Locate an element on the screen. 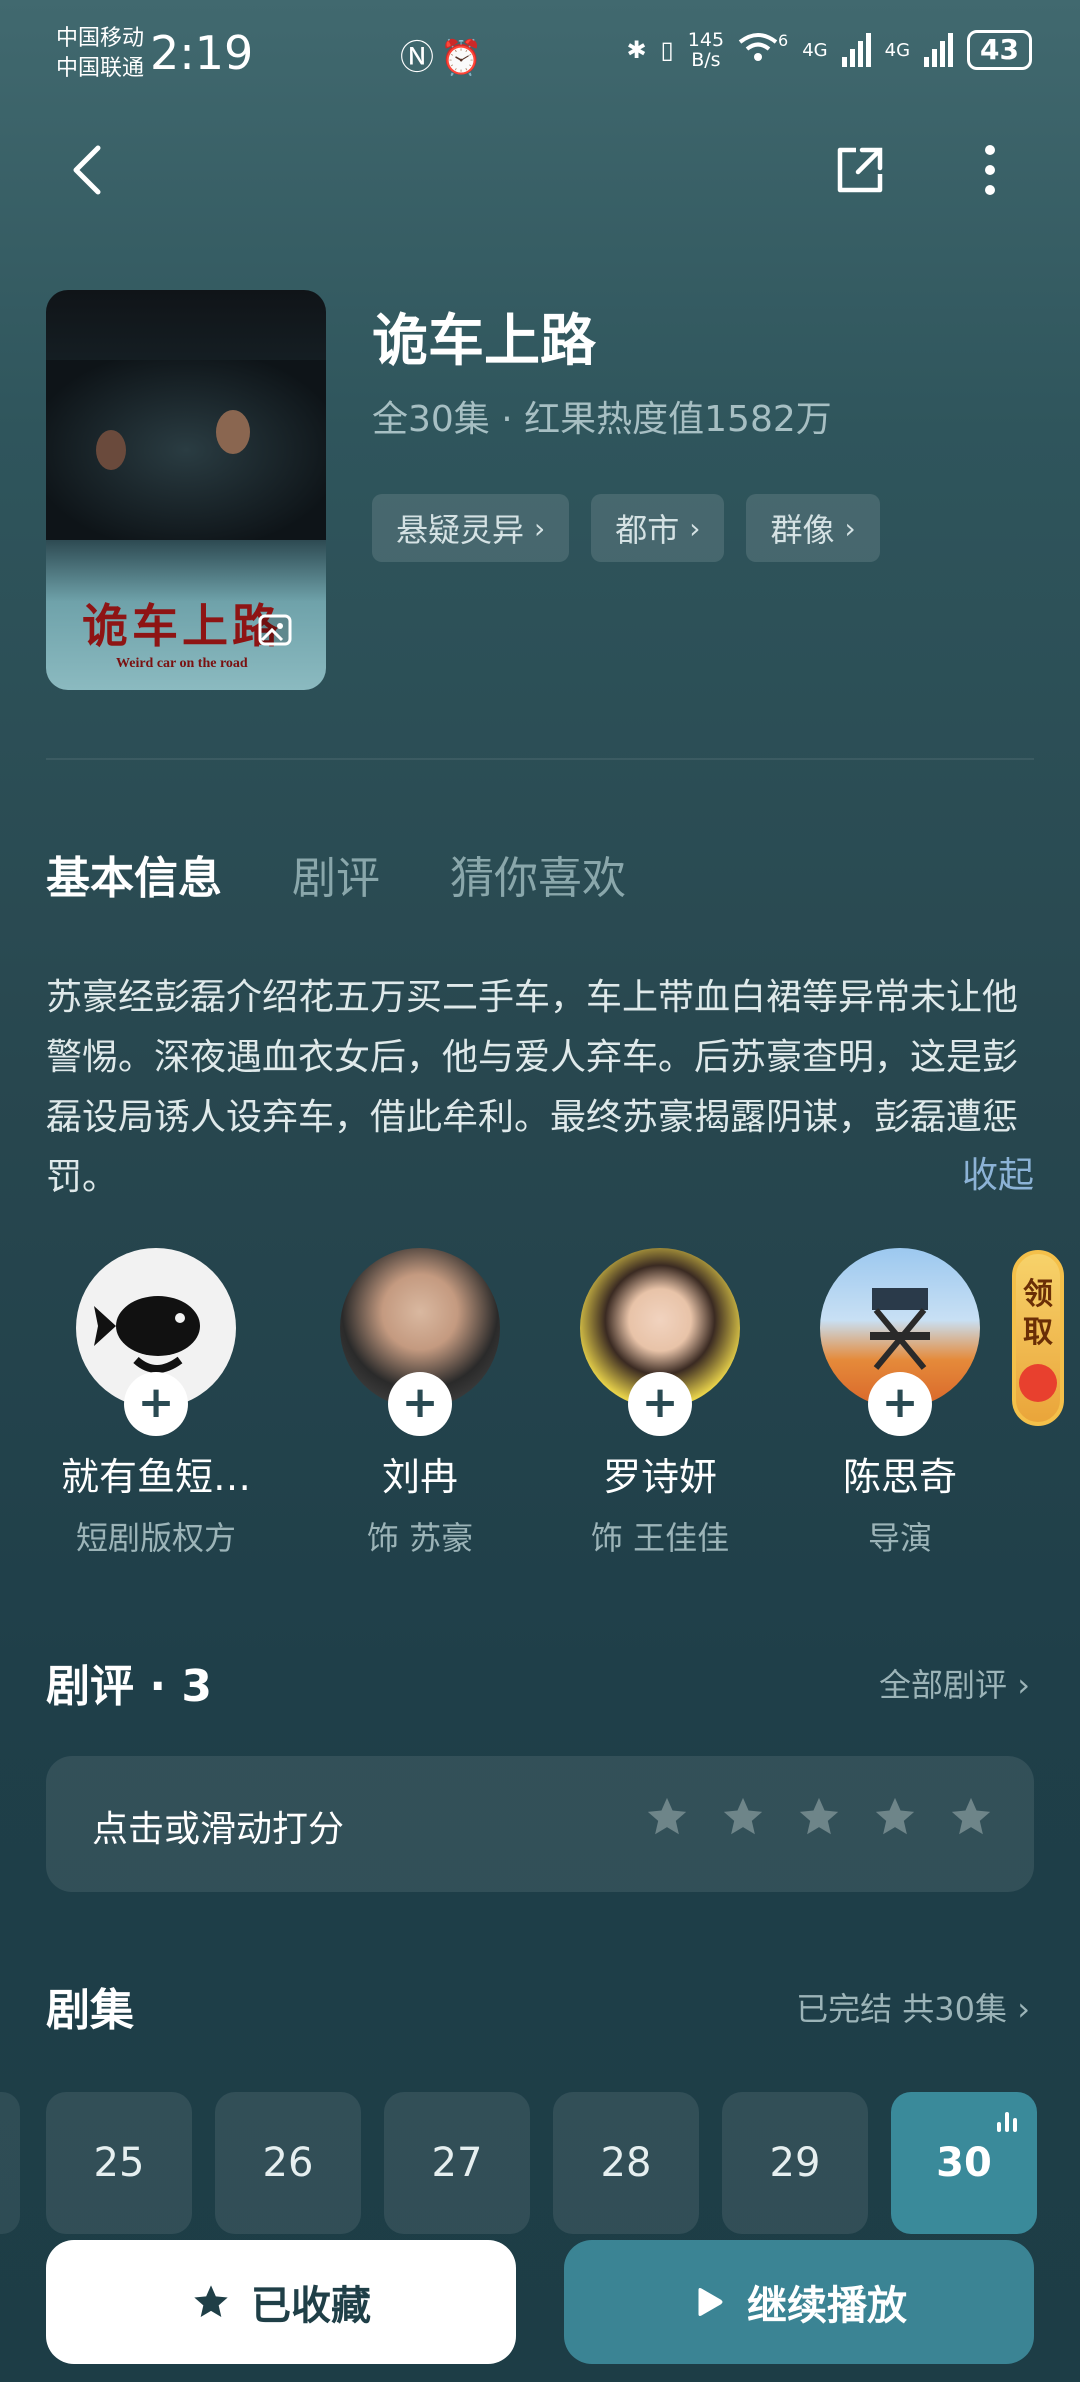 This screenshot has width=1080, height=2382. favorite-label: 已收藏 is located at coordinates (311, 2306).